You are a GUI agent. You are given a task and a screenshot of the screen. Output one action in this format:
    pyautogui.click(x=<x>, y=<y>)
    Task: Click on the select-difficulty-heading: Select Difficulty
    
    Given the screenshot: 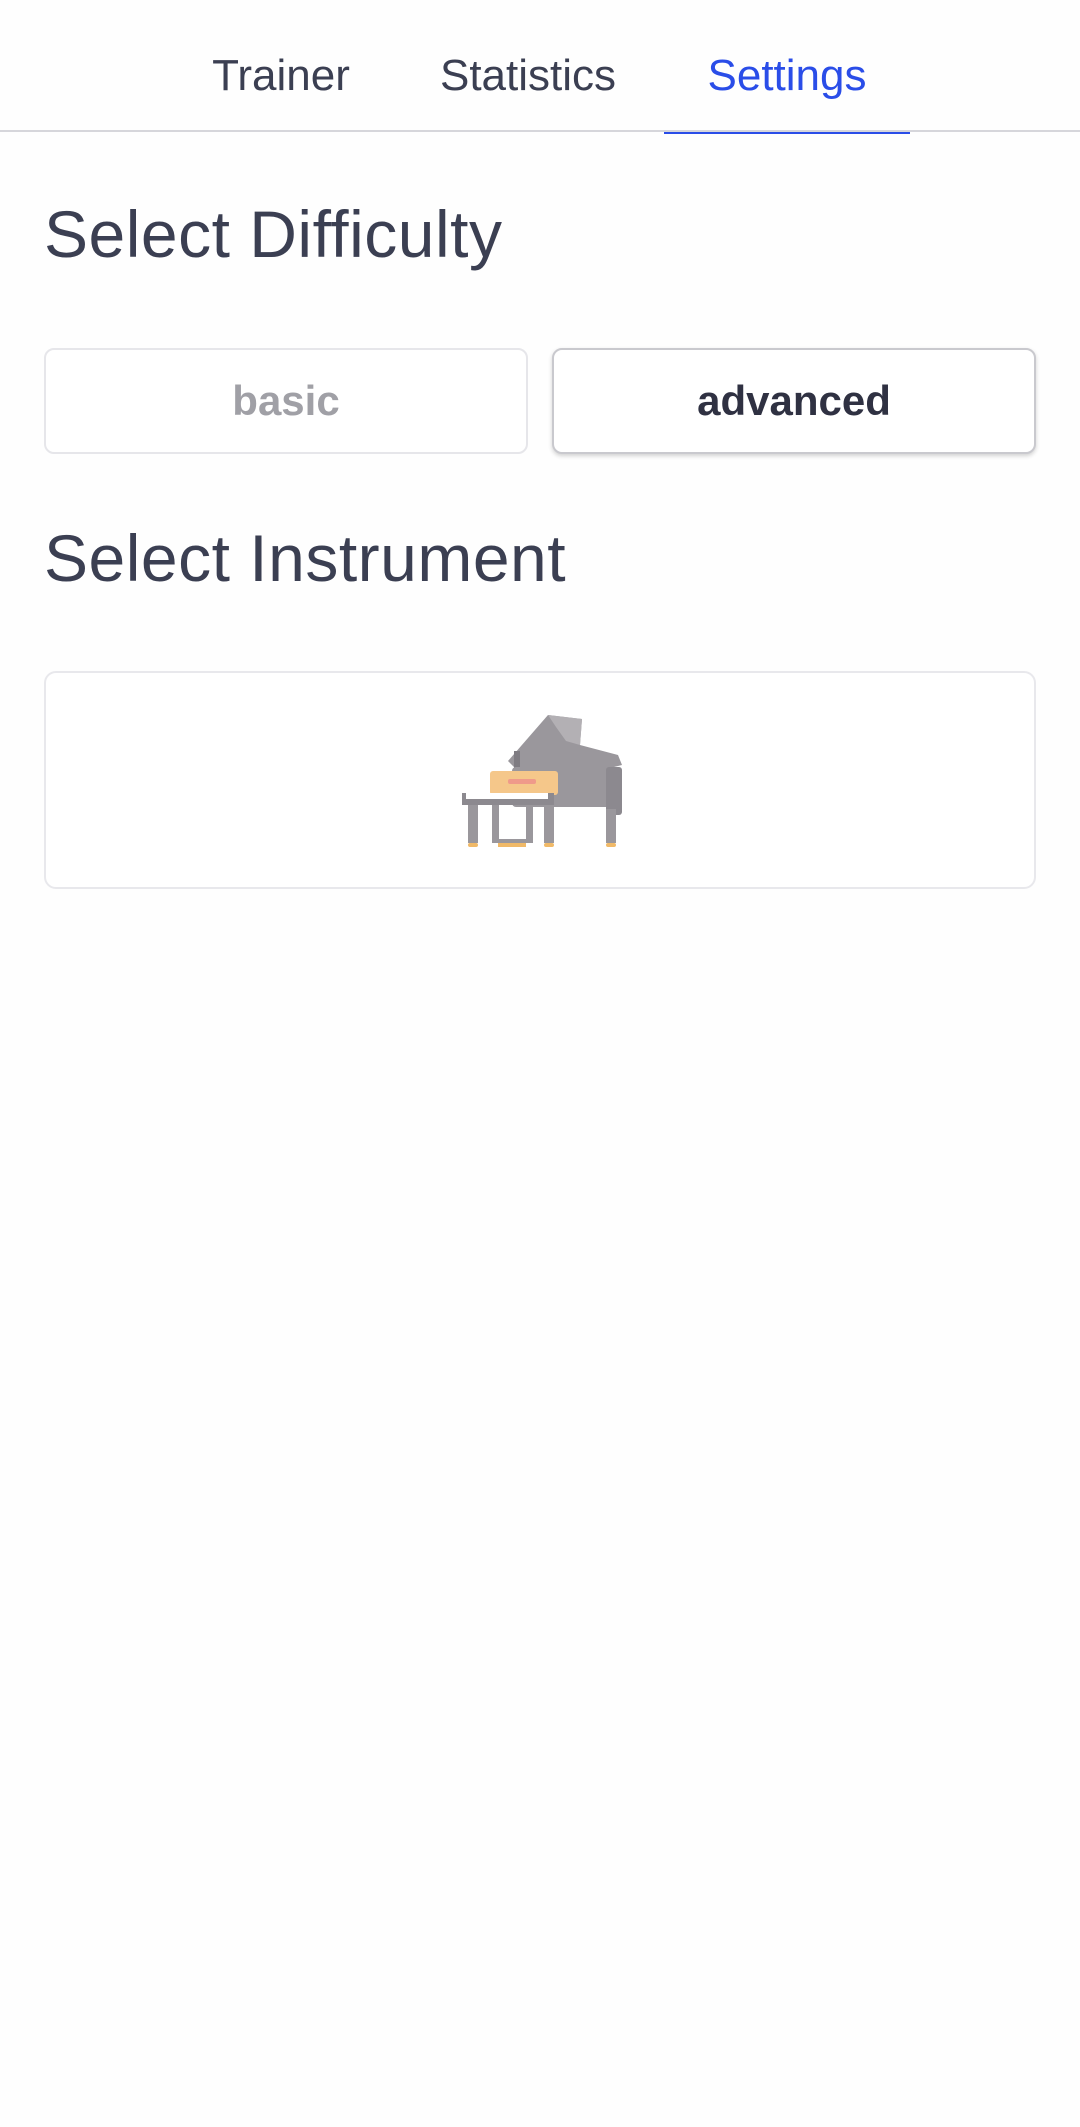 What is the action you would take?
    pyautogui.click(x=273, y=234)
    